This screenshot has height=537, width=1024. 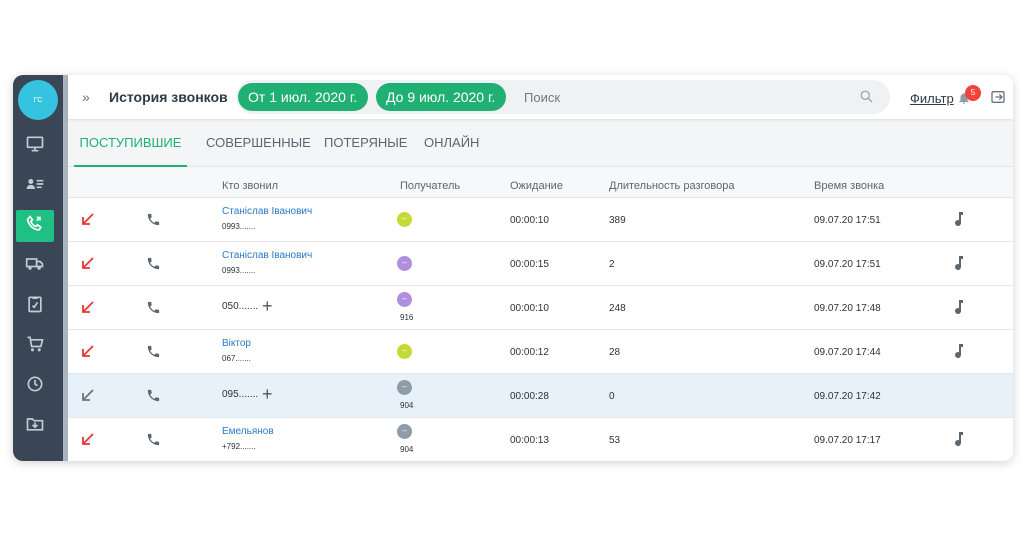 I want to click on folder-download-nav-button, so click(x=35, y=426).